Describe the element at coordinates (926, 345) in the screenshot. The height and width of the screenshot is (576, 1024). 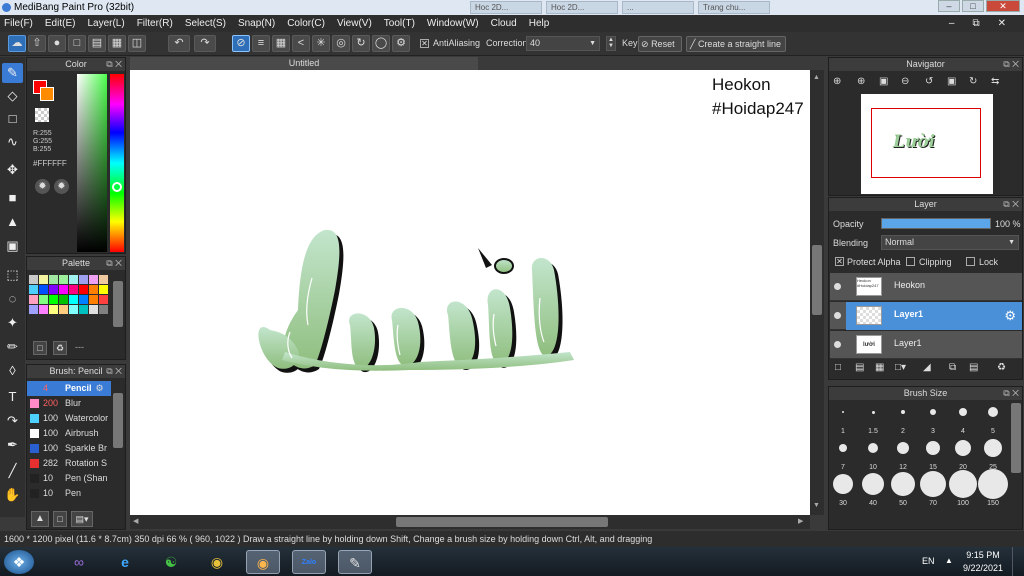
I see `layer-row: lười Layer1` at that location.